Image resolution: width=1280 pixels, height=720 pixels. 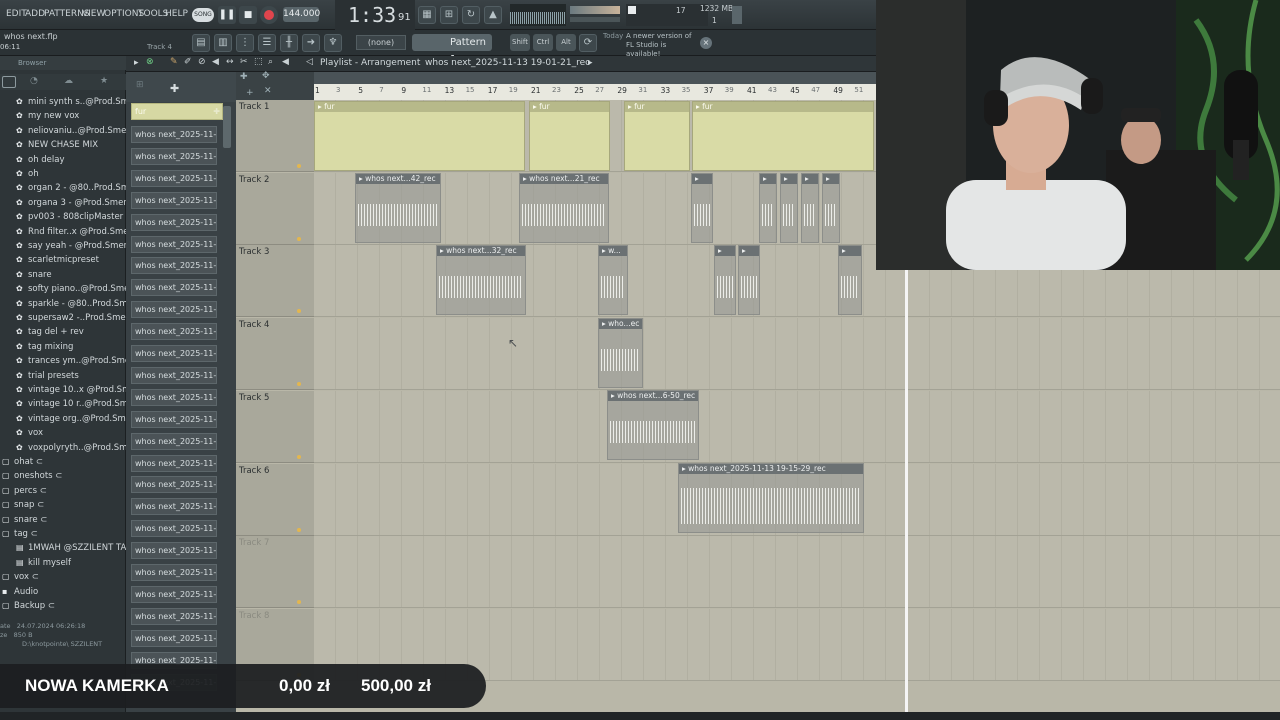 I want to click on menu-view: VIEW, so click(x=93, y=14).